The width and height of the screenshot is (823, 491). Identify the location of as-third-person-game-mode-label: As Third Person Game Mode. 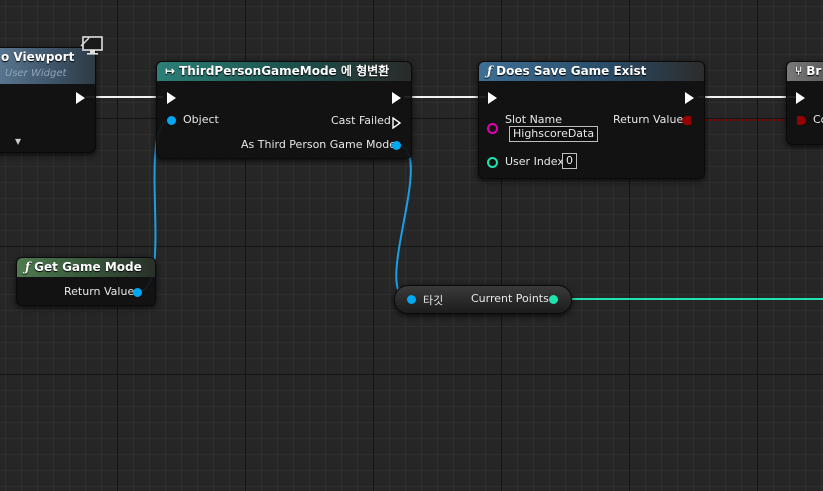
(318, 144).